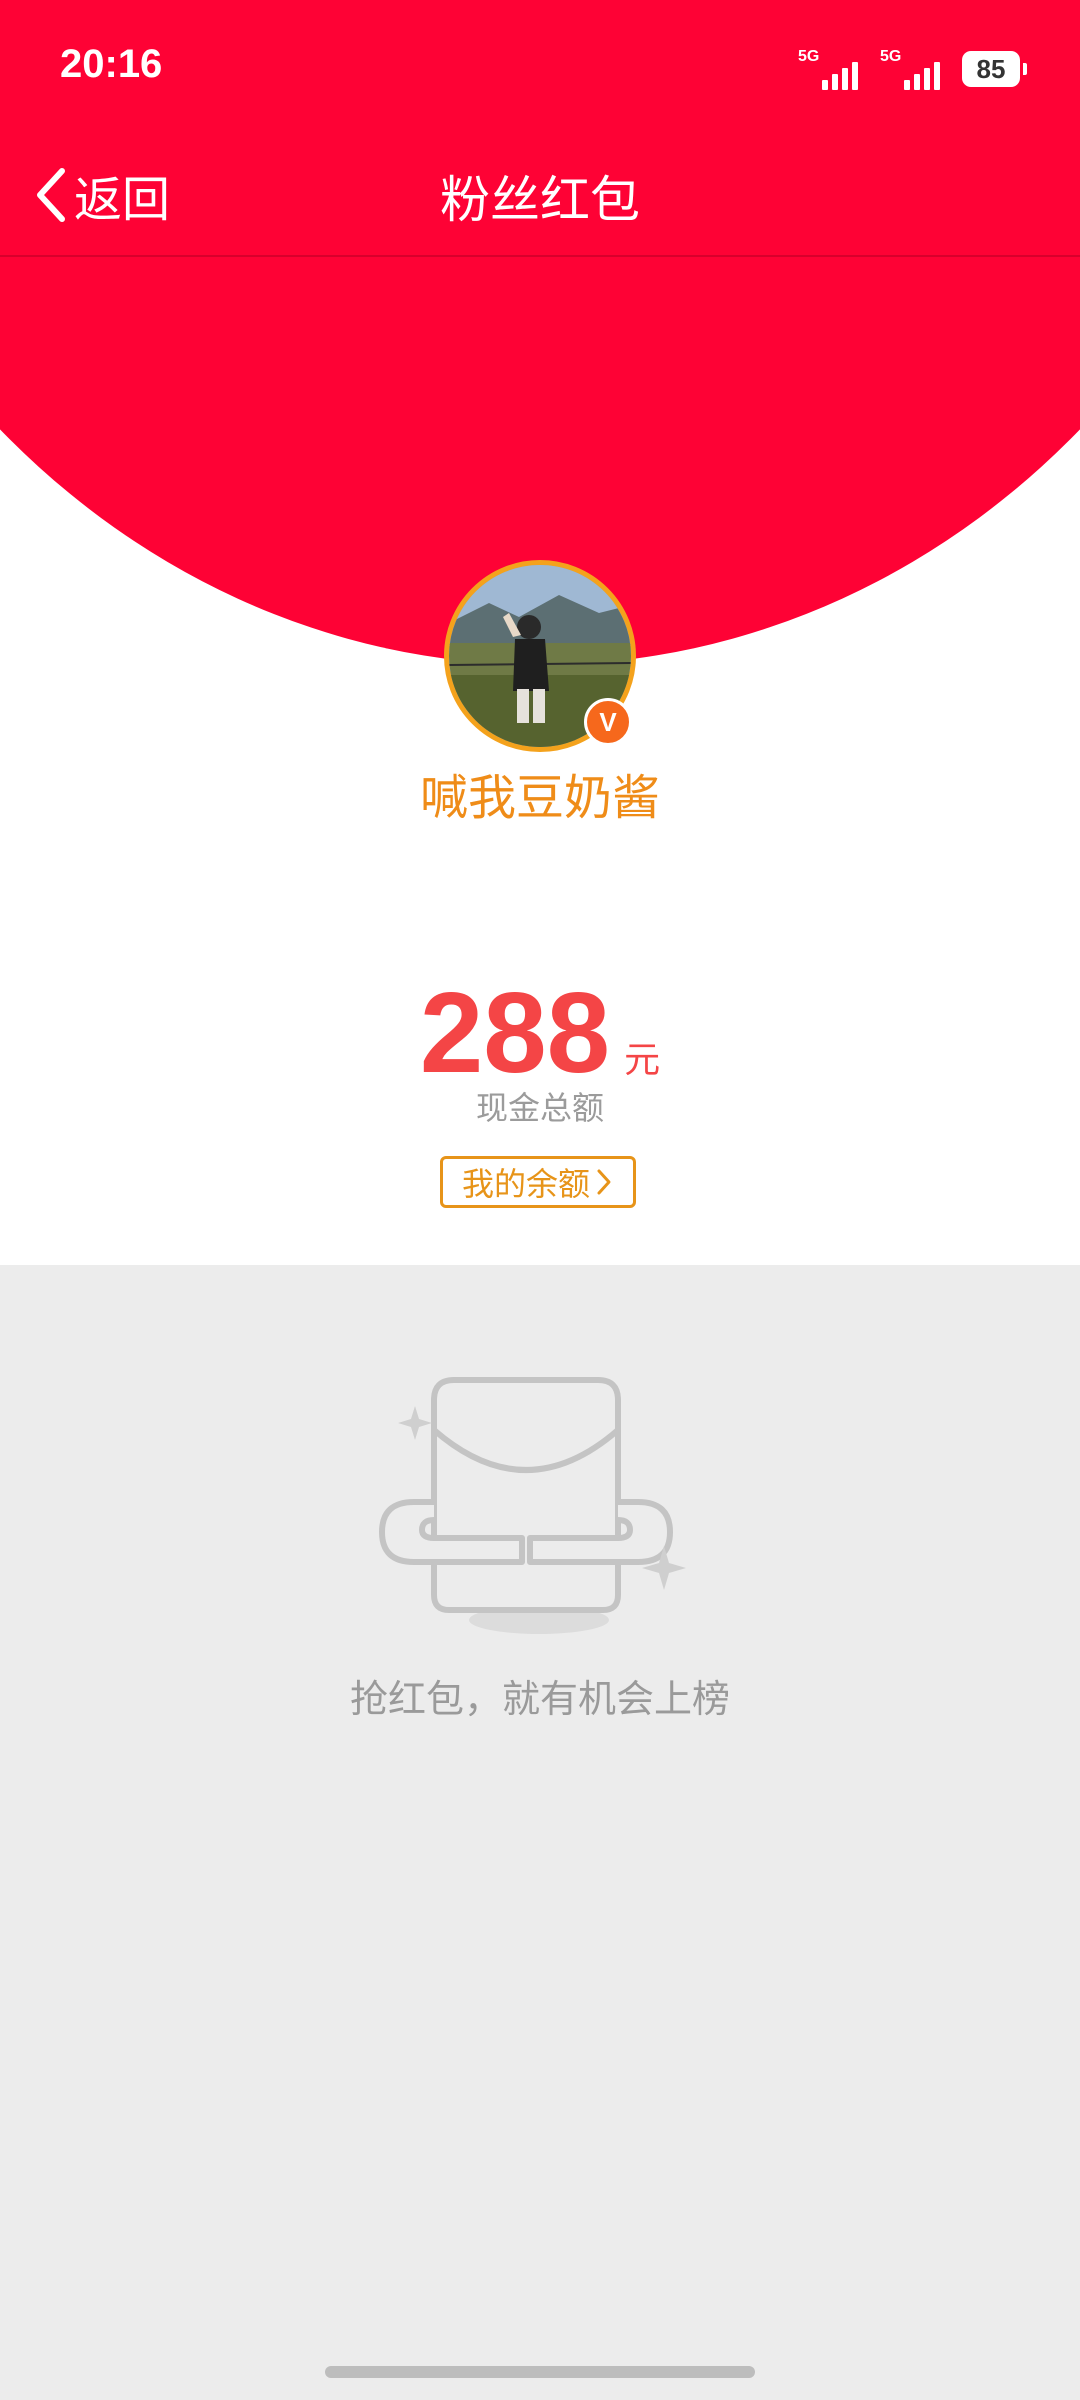  What do you see at coordinates (525, 1184) in the screenshot?
I see `my-balance-label: 我的余额` at bounding box center [525, 1184].